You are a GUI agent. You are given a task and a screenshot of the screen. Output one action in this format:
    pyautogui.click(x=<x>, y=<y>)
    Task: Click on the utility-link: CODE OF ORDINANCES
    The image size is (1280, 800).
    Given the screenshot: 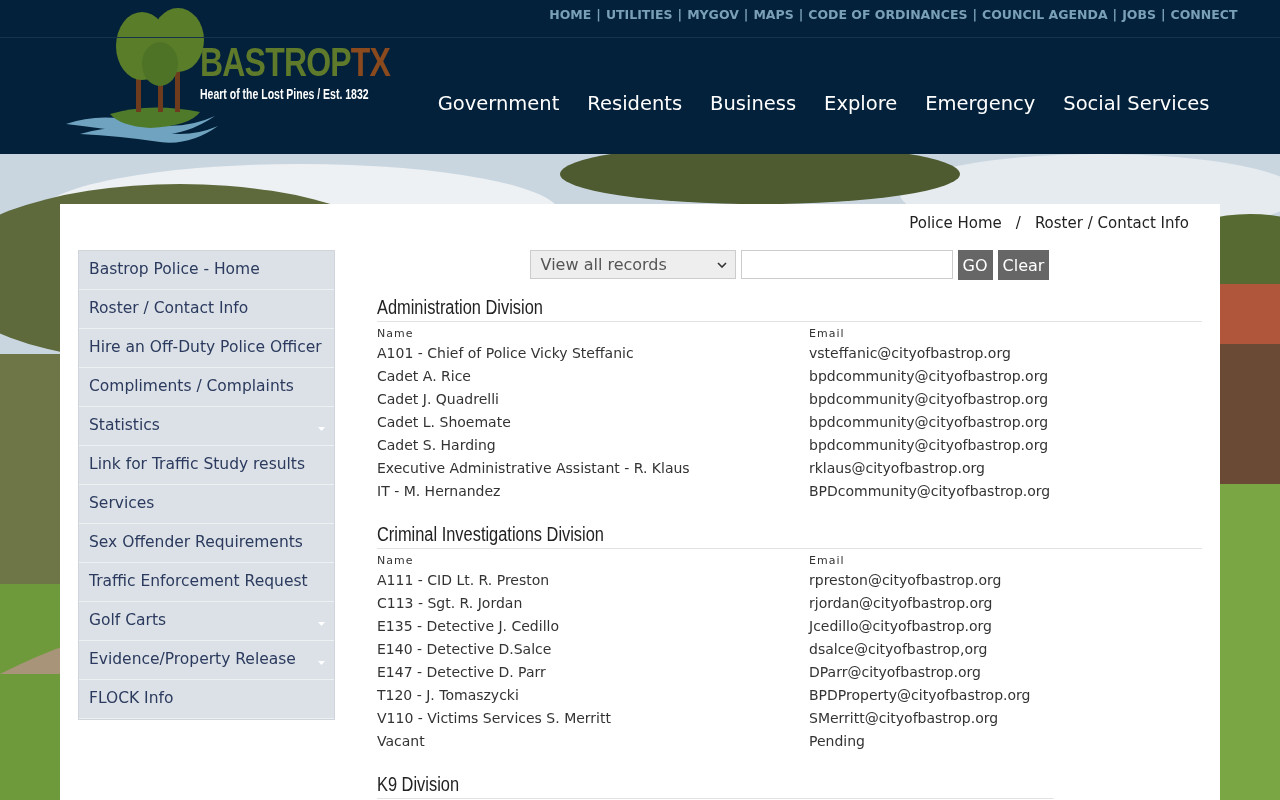 What is the action you would take?
    pyautogui.click(x=888, y=14)
    